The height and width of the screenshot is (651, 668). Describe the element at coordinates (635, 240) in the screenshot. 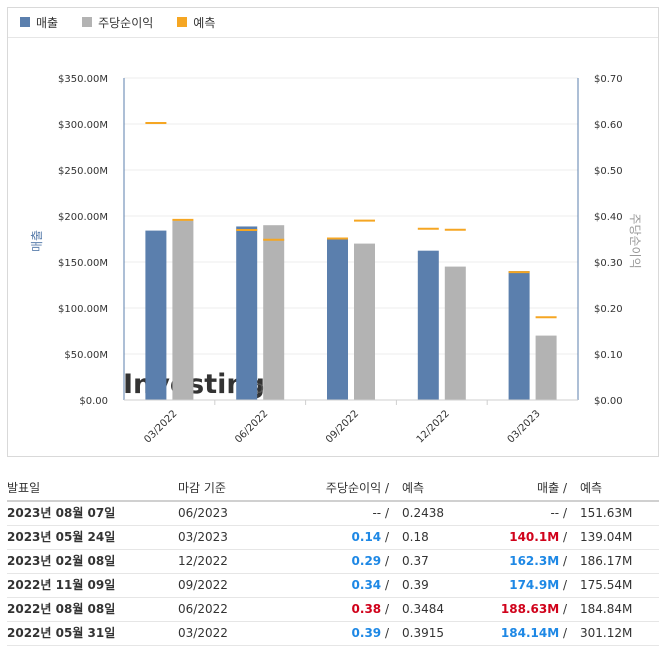

I see `y-axis-title-right: 주당순이익` at that location.